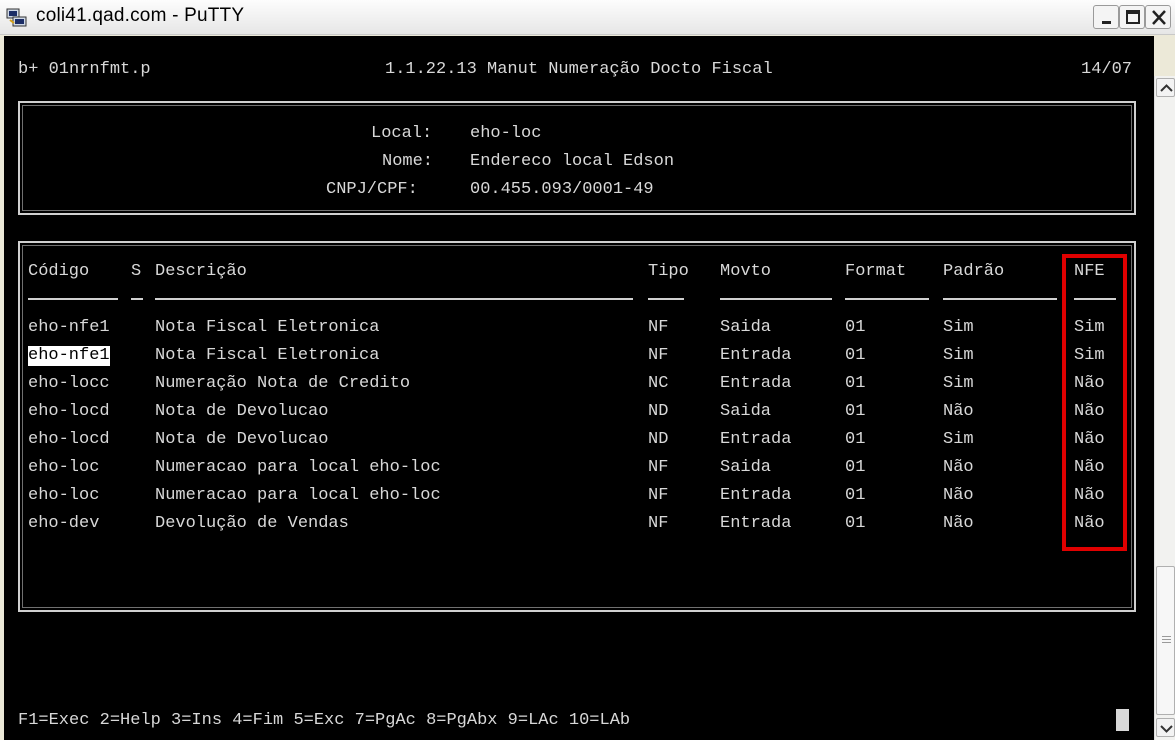 This screenshot has width=1175, height=740. Describe the element at coordinates (746, 271) in the screenshot. I see `col-header-movto: Movto` at that location.